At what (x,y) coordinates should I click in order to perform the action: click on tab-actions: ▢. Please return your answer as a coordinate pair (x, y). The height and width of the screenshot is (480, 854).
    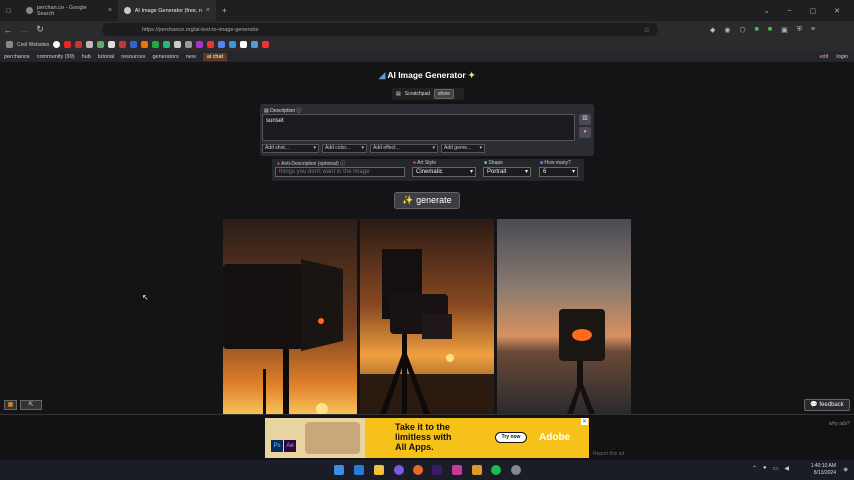
    Looking at the image, I should click on (10, 10).